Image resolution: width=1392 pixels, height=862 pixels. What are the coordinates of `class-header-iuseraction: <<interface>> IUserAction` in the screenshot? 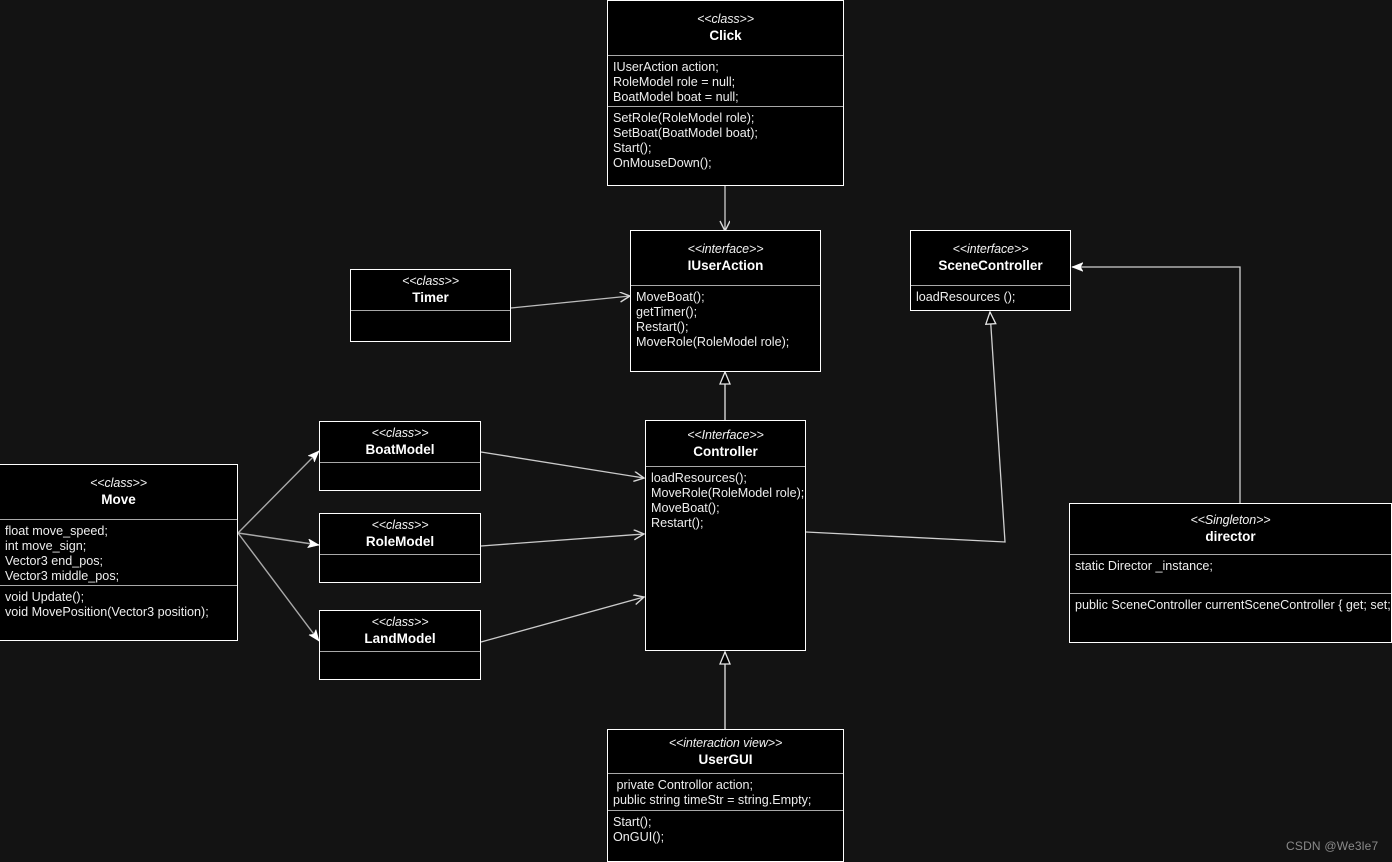 It's located at (725, 258).